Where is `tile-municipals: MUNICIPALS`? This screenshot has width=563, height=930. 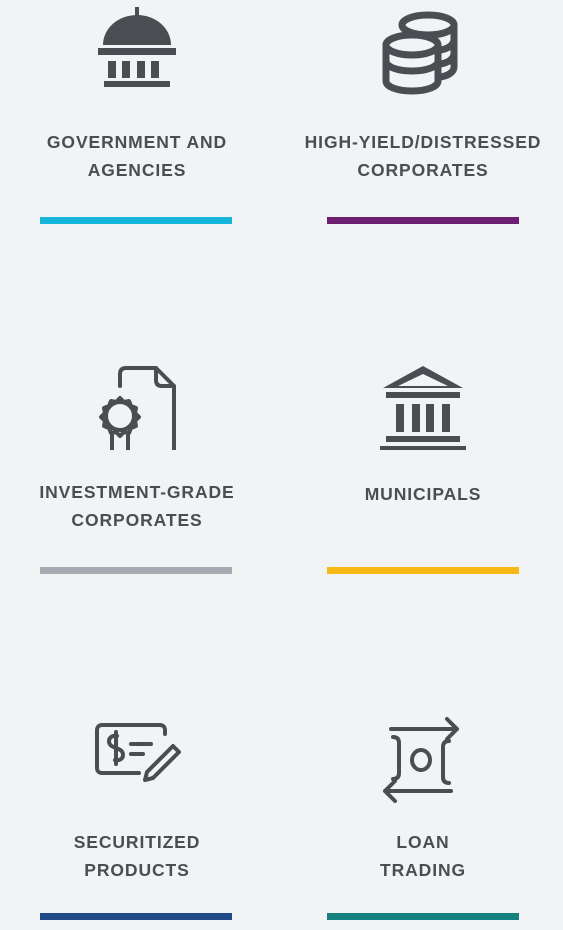 tile-municipals: MUNICIPALS is located at coordinates (423, 465).